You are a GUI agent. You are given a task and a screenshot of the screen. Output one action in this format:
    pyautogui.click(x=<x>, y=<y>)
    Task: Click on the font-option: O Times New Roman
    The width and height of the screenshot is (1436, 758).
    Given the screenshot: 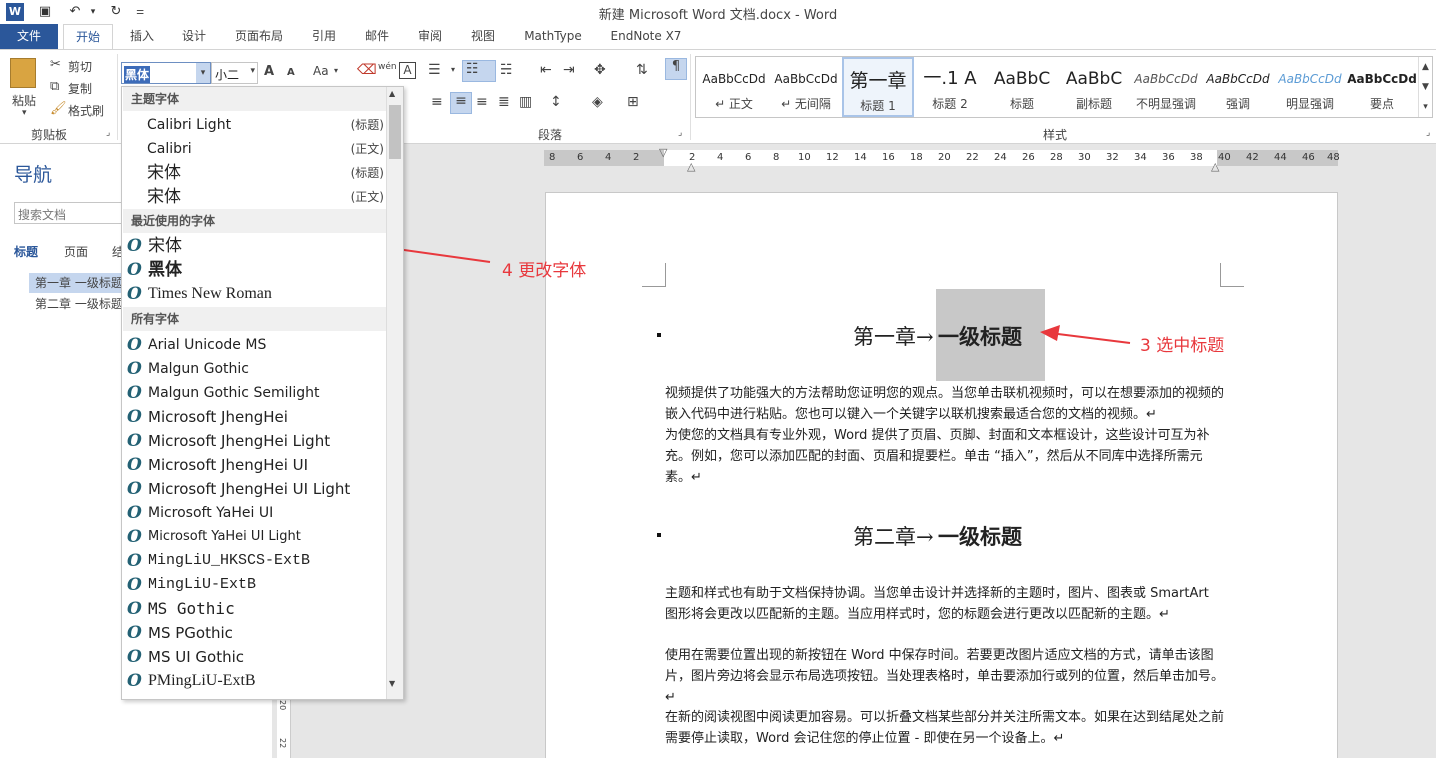 What is the action you would take?
    pyautogui.click(x=254, y=294)
    